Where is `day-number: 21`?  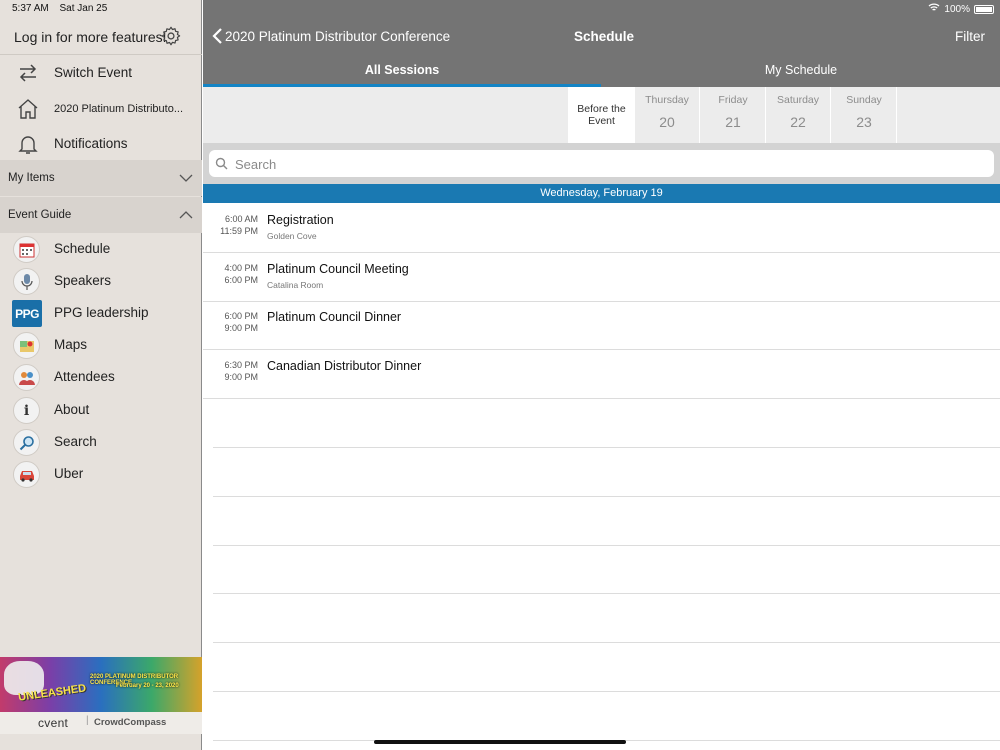
day-number: 21 is located at coordinates (733, 122).